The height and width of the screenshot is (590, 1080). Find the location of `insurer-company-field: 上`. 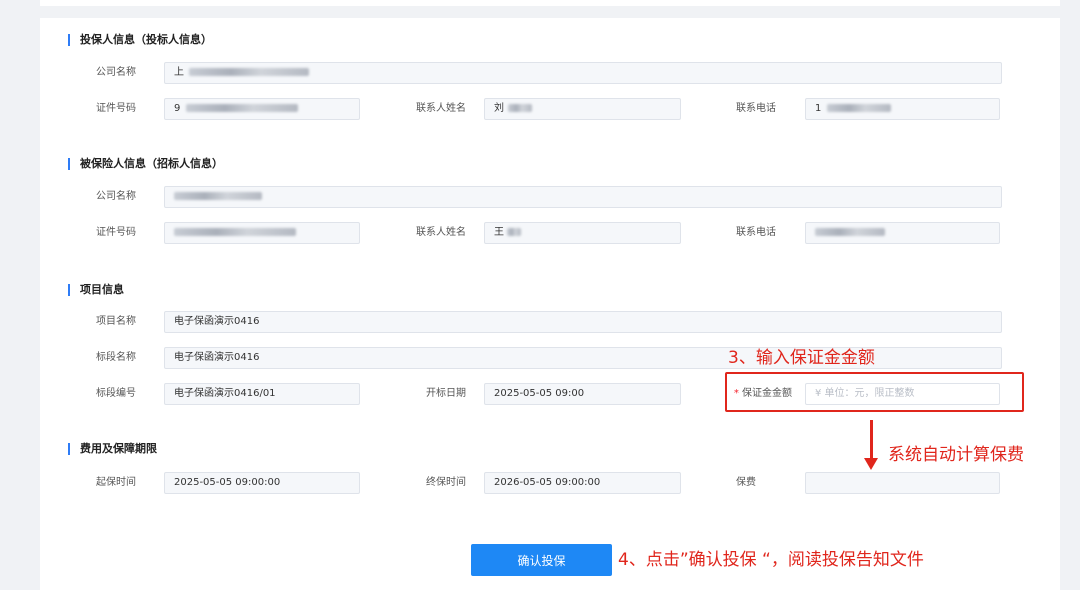

insurer-company-field: 上 is located at coordinates (583, 73).